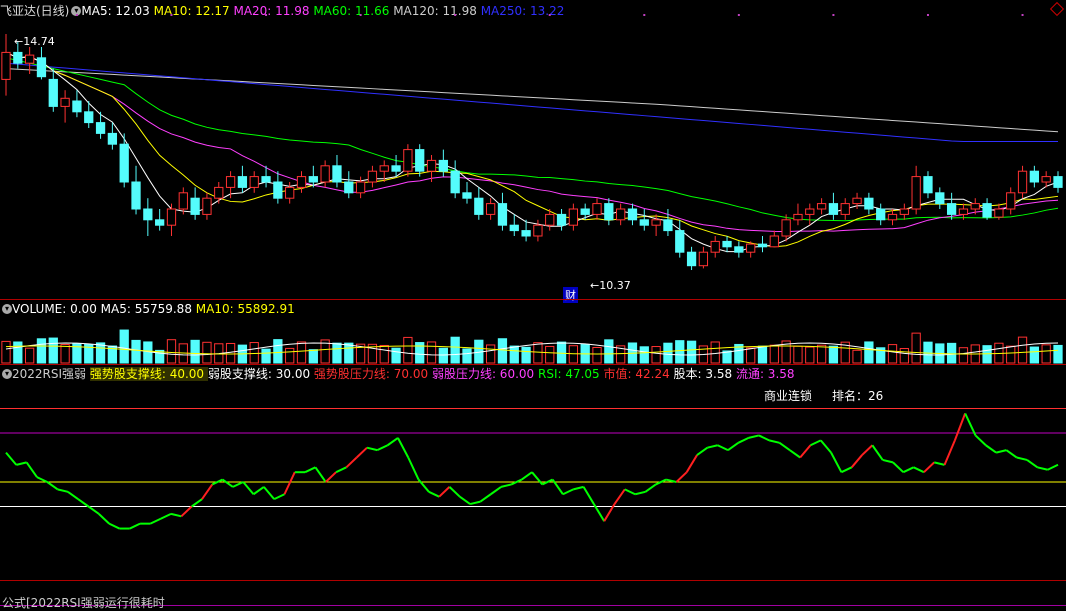 This screenshot has height=611, width=1066. What do you see at coordinates (570, 295) in the screenshot?
I see `fin-badge: 财` at bounding box center [570, 295].